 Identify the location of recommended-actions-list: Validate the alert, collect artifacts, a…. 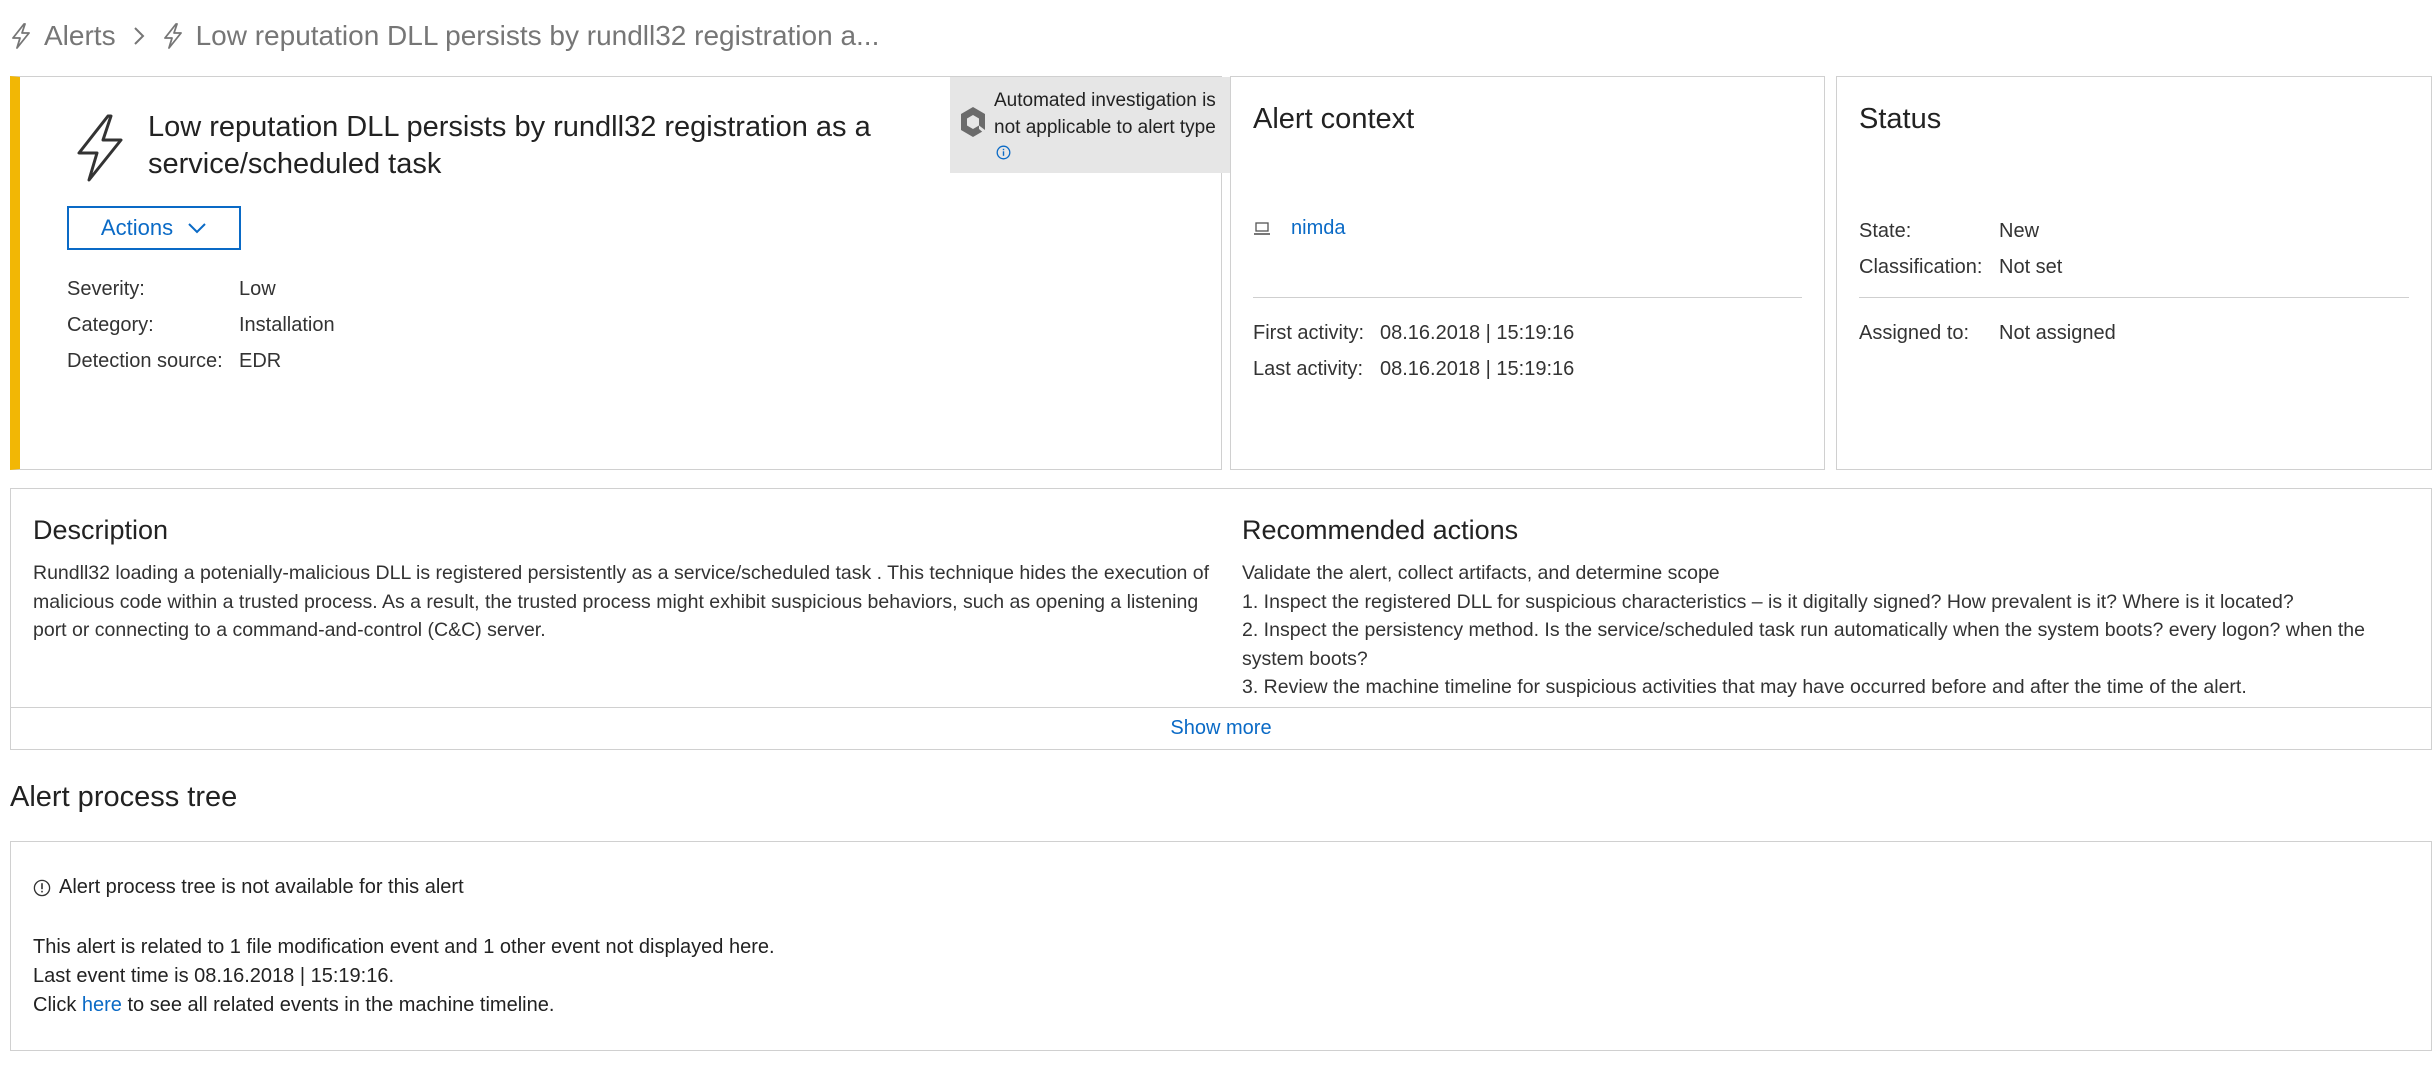
(1829, 630).